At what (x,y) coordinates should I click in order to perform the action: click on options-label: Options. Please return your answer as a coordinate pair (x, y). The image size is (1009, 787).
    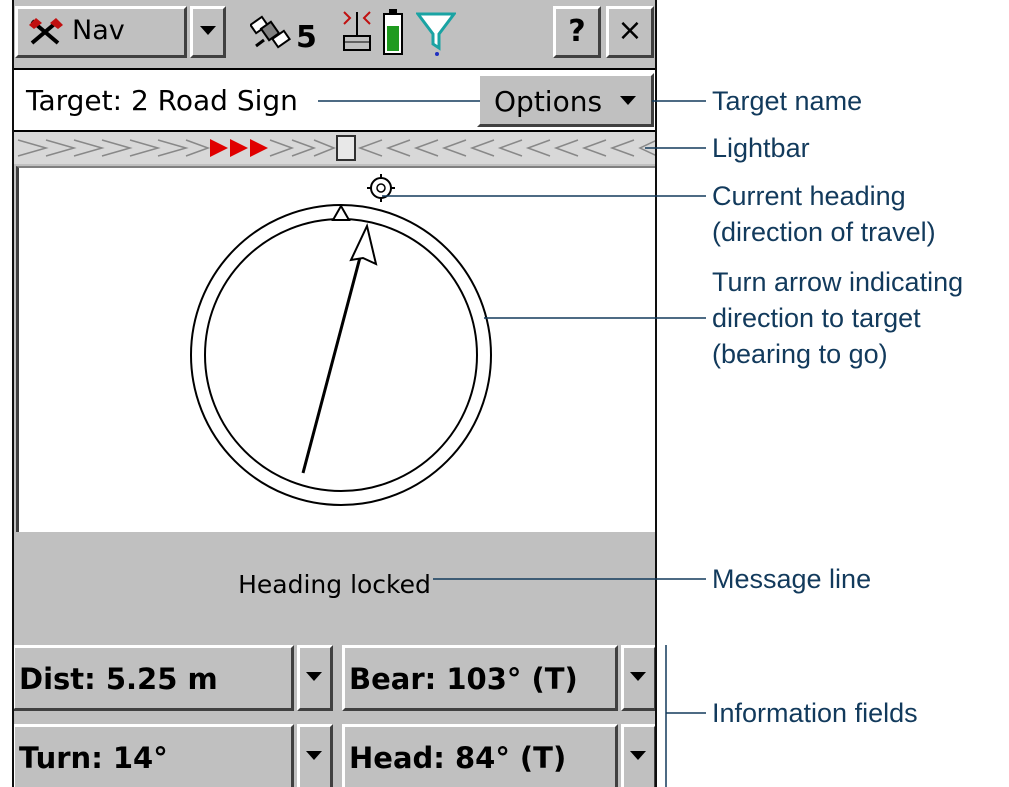
    Looking at the image, I should click on (548, 101).